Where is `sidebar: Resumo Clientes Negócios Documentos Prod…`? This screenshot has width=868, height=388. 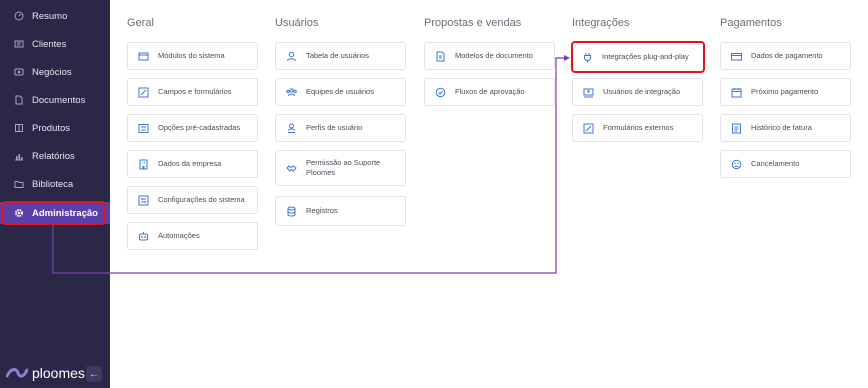 sidebar: Resumo Clientes Negócios Documentos Prod… is located at coordinates (55, 194).